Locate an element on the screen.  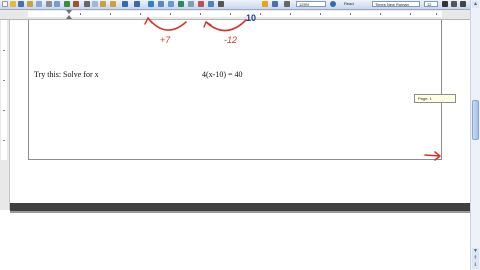
bold-icon is located at coordinates (445, 4).